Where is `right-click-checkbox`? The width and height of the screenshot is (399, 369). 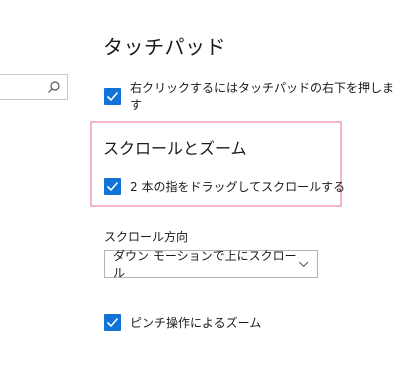
right-click-checkbox is located at coordinates (112, 96).